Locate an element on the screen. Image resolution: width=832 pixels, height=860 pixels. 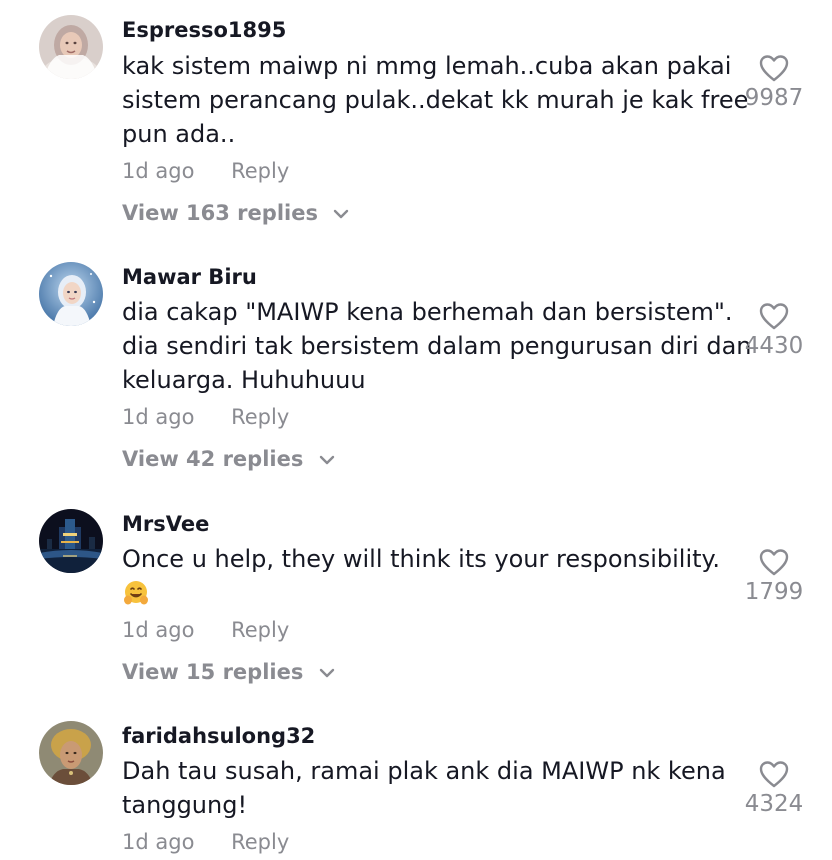
view-replies-button: View 15 replies is located at coordinates (228, 672).